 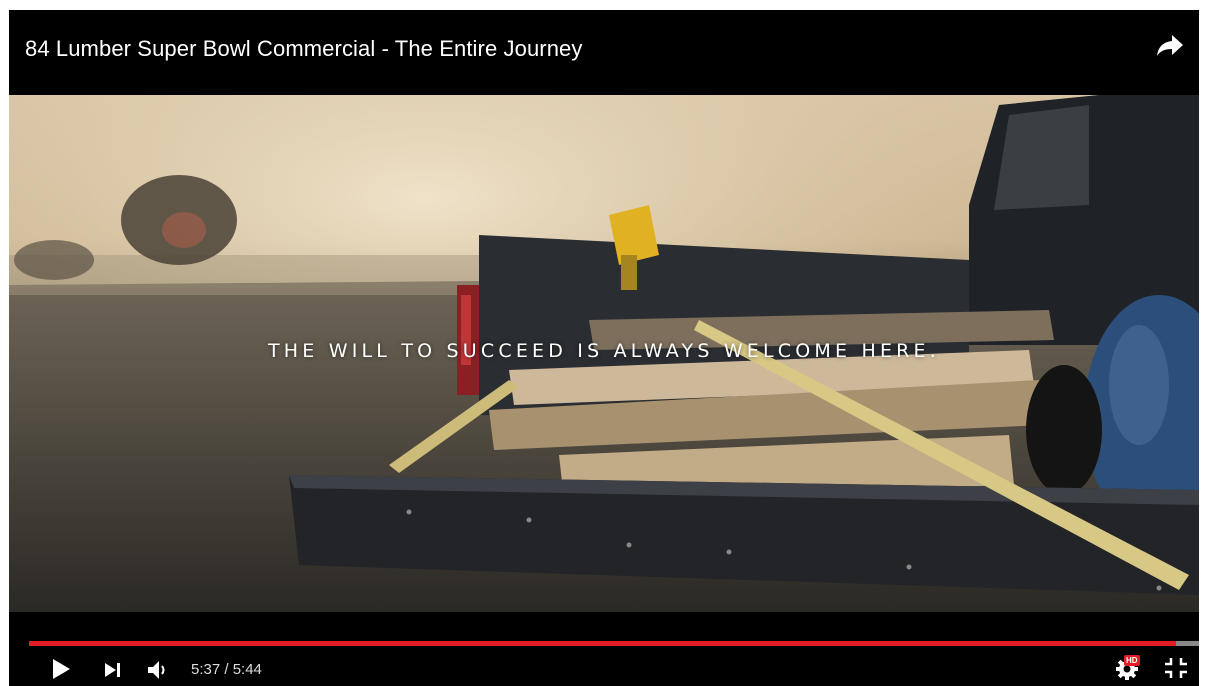 What do you see at coordinates (156, 670) in the screenshot?
I see `volume-icon` at bounding box center [156, 670].